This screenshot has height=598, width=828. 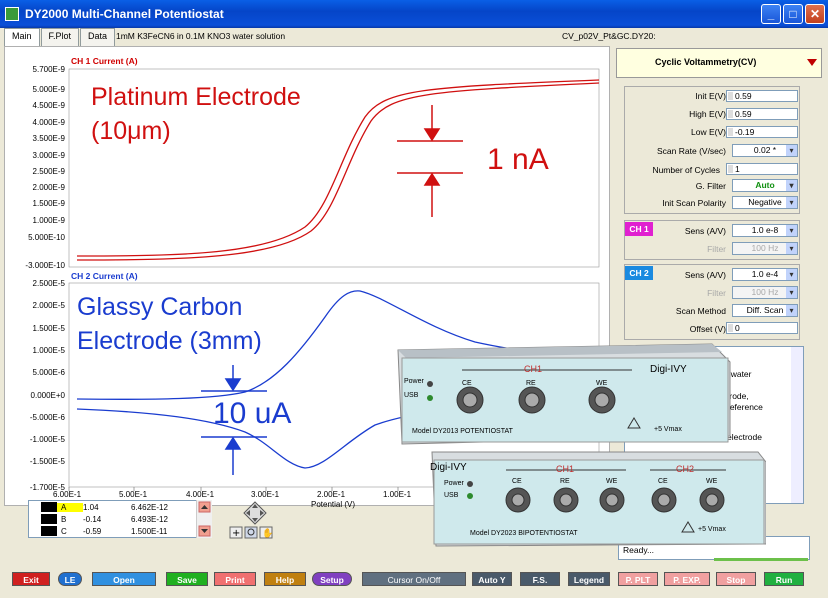 I want to click on cursor-toggle-label: Cursor On/Off, so click(x=414, y=580).